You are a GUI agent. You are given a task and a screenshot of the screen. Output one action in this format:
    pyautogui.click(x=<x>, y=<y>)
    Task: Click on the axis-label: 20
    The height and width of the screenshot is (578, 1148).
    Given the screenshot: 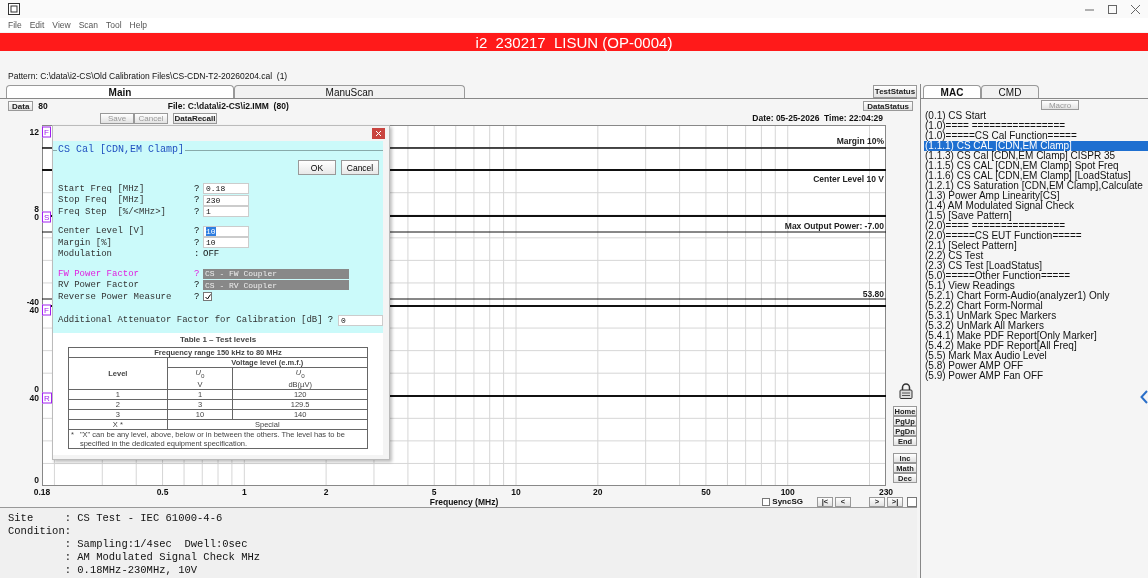 What is the action you would take?
    pyautogui.click(x=598, y=492)
    